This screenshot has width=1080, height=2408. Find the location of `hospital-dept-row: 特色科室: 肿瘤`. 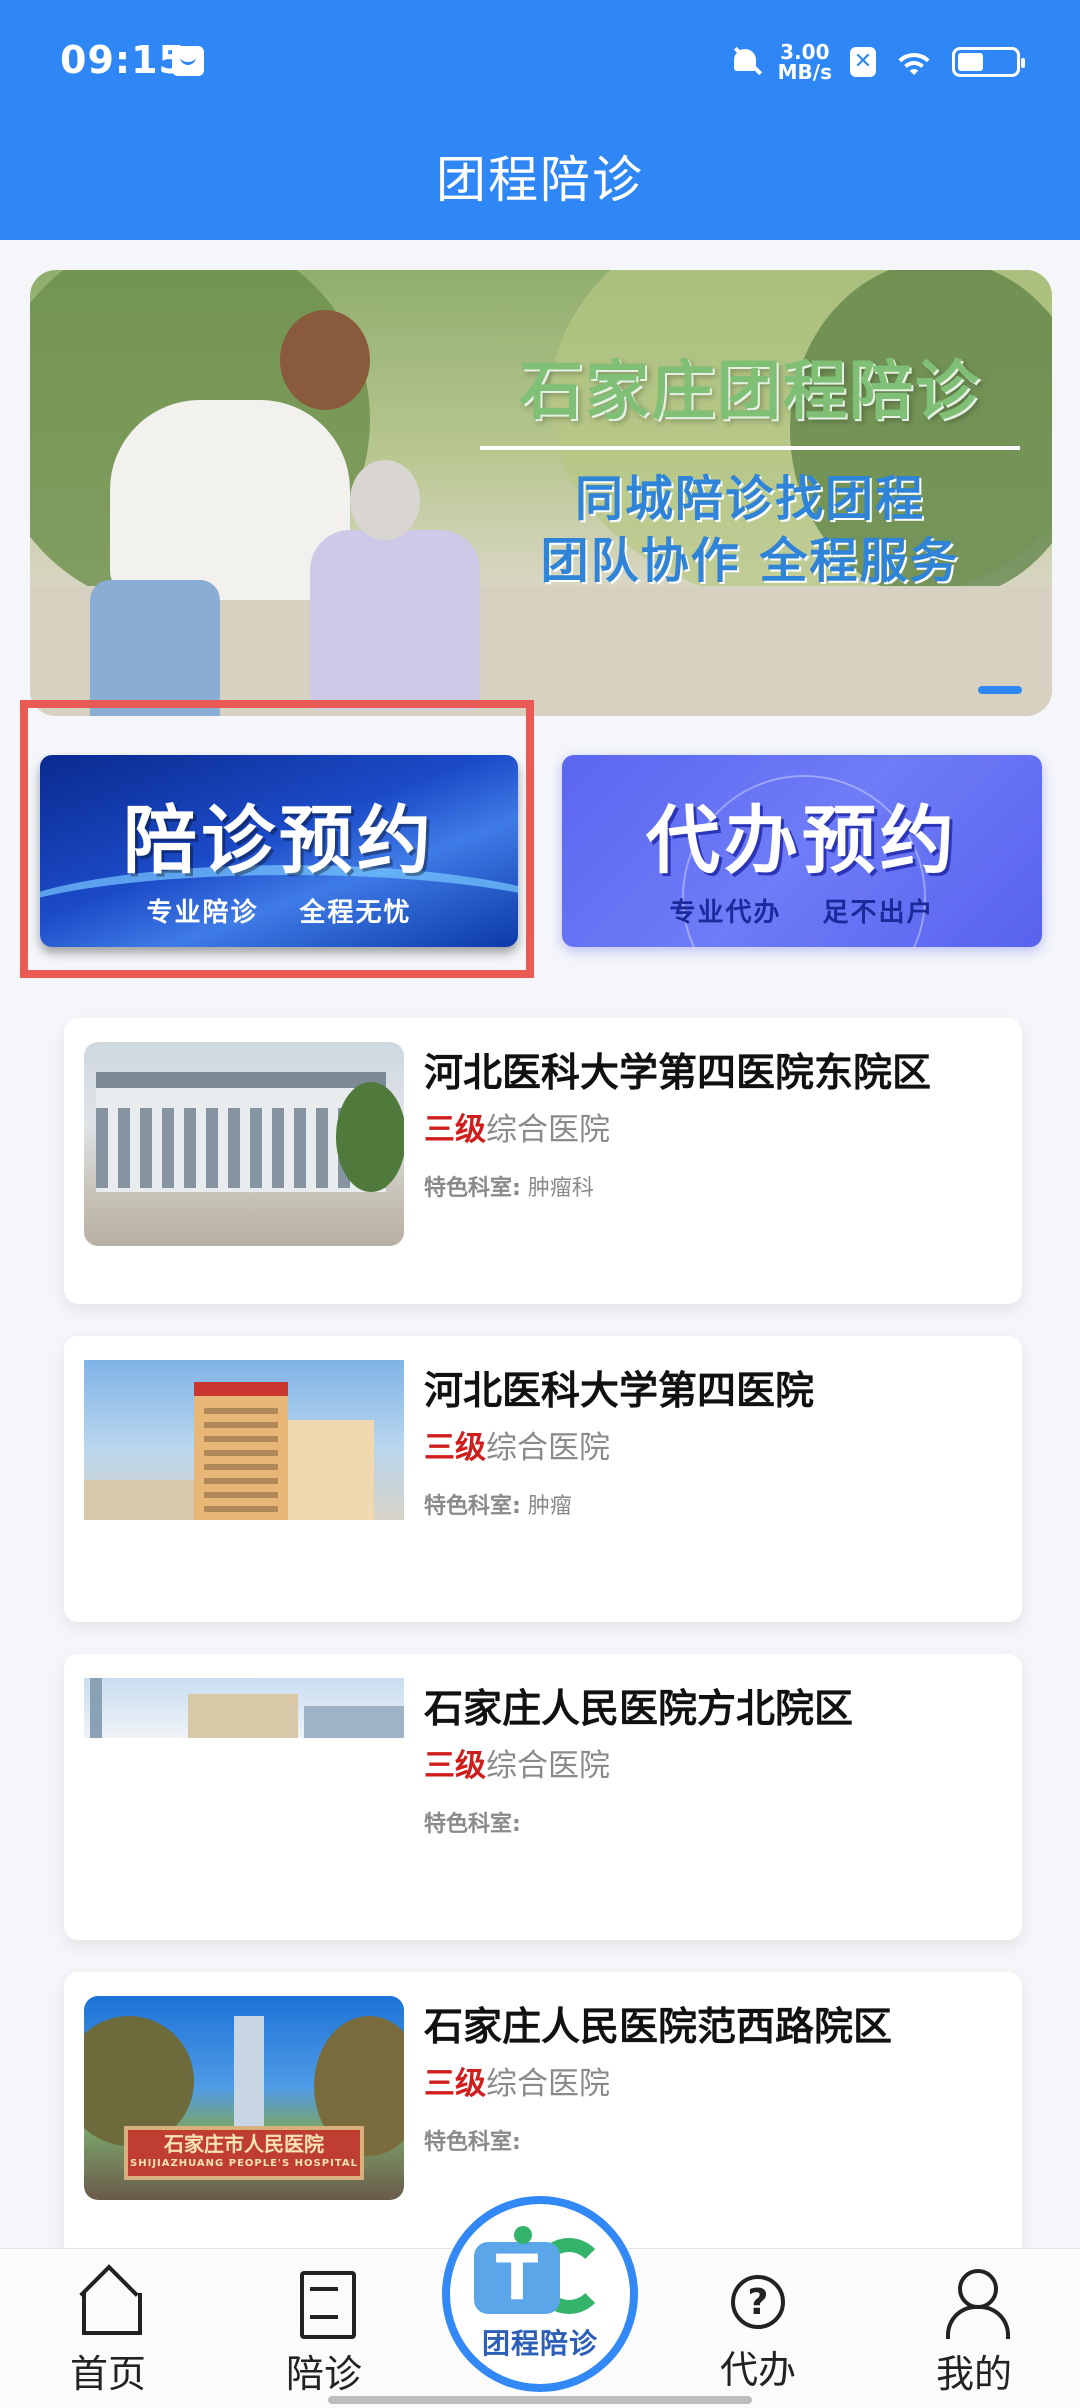

hospital-dept-row: 特色科室: 肿瘤 is located at coordinates (498, 1504).